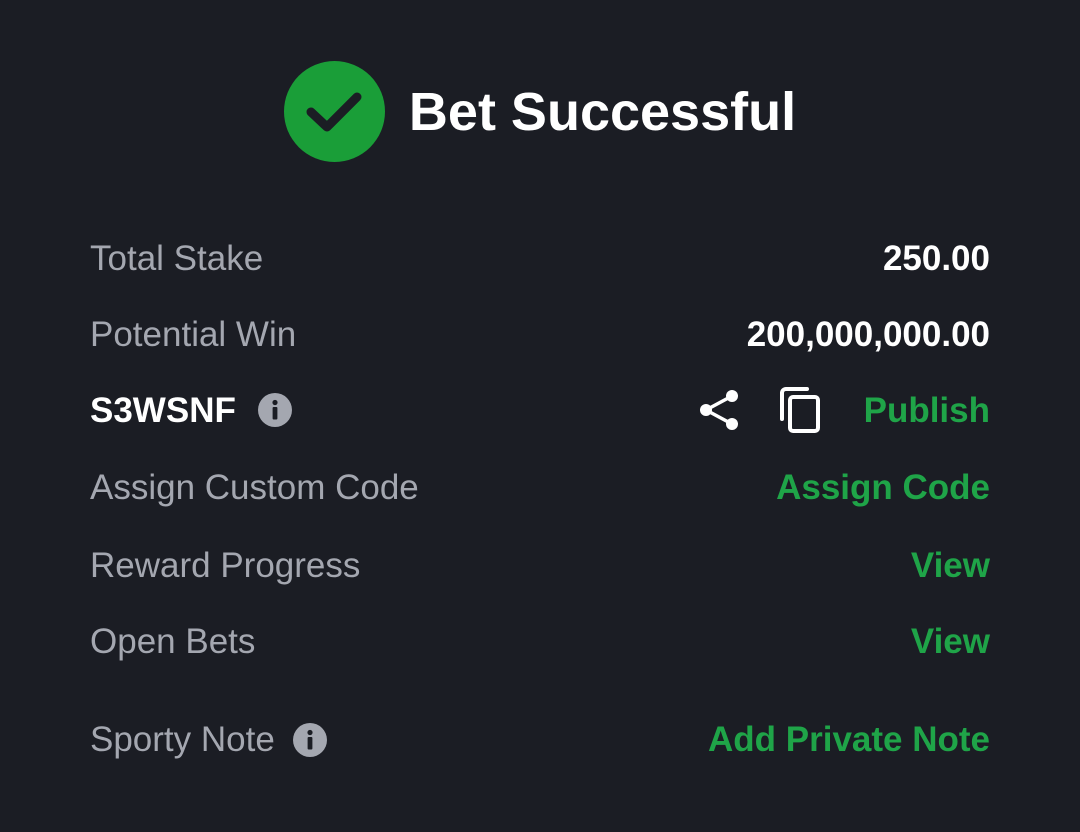  What do you see at coordinates (883, 487) in the screenshot?
I see `assign-code-link: Assign Code` at bounding box center [883, 487].